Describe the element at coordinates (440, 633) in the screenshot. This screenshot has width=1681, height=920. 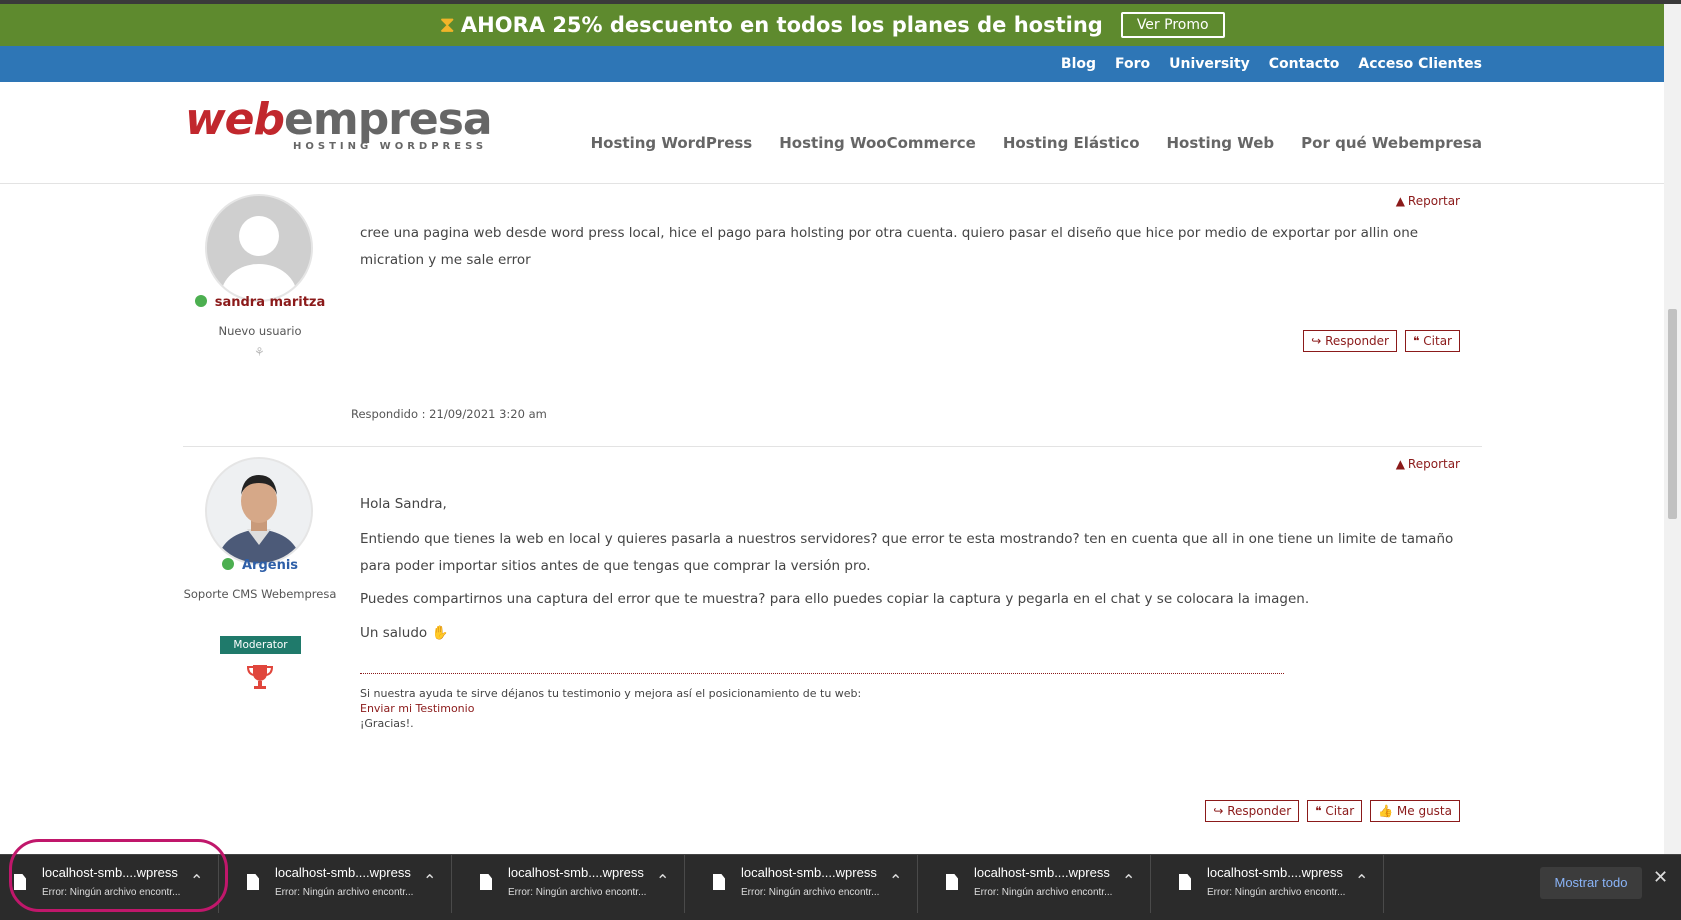
I see `waving-hand-icon: ✋` at that location.